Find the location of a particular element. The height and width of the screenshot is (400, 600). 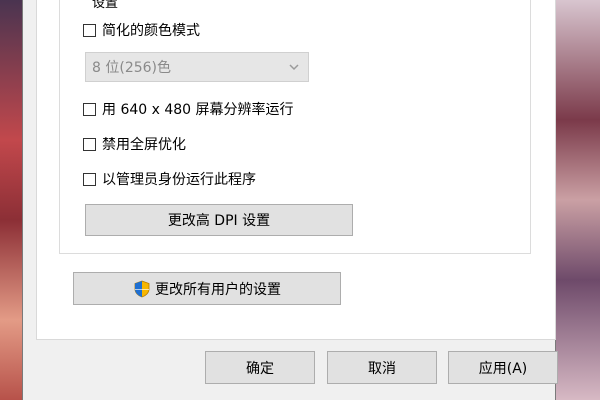

checkbox-reduced-color-mode: 简化的颜色模式 is located at coordinates (141, 30).